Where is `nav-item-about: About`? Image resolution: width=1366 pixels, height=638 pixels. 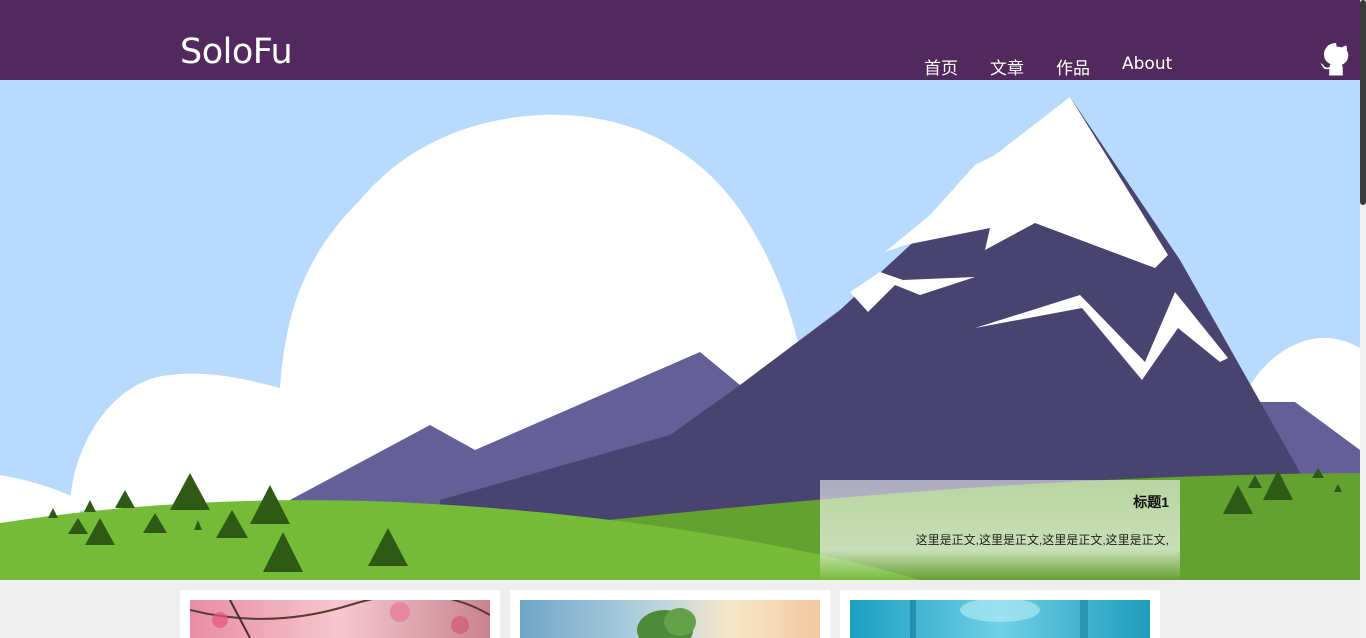 nav-item-about: About is located at coordinates (1147, 66).